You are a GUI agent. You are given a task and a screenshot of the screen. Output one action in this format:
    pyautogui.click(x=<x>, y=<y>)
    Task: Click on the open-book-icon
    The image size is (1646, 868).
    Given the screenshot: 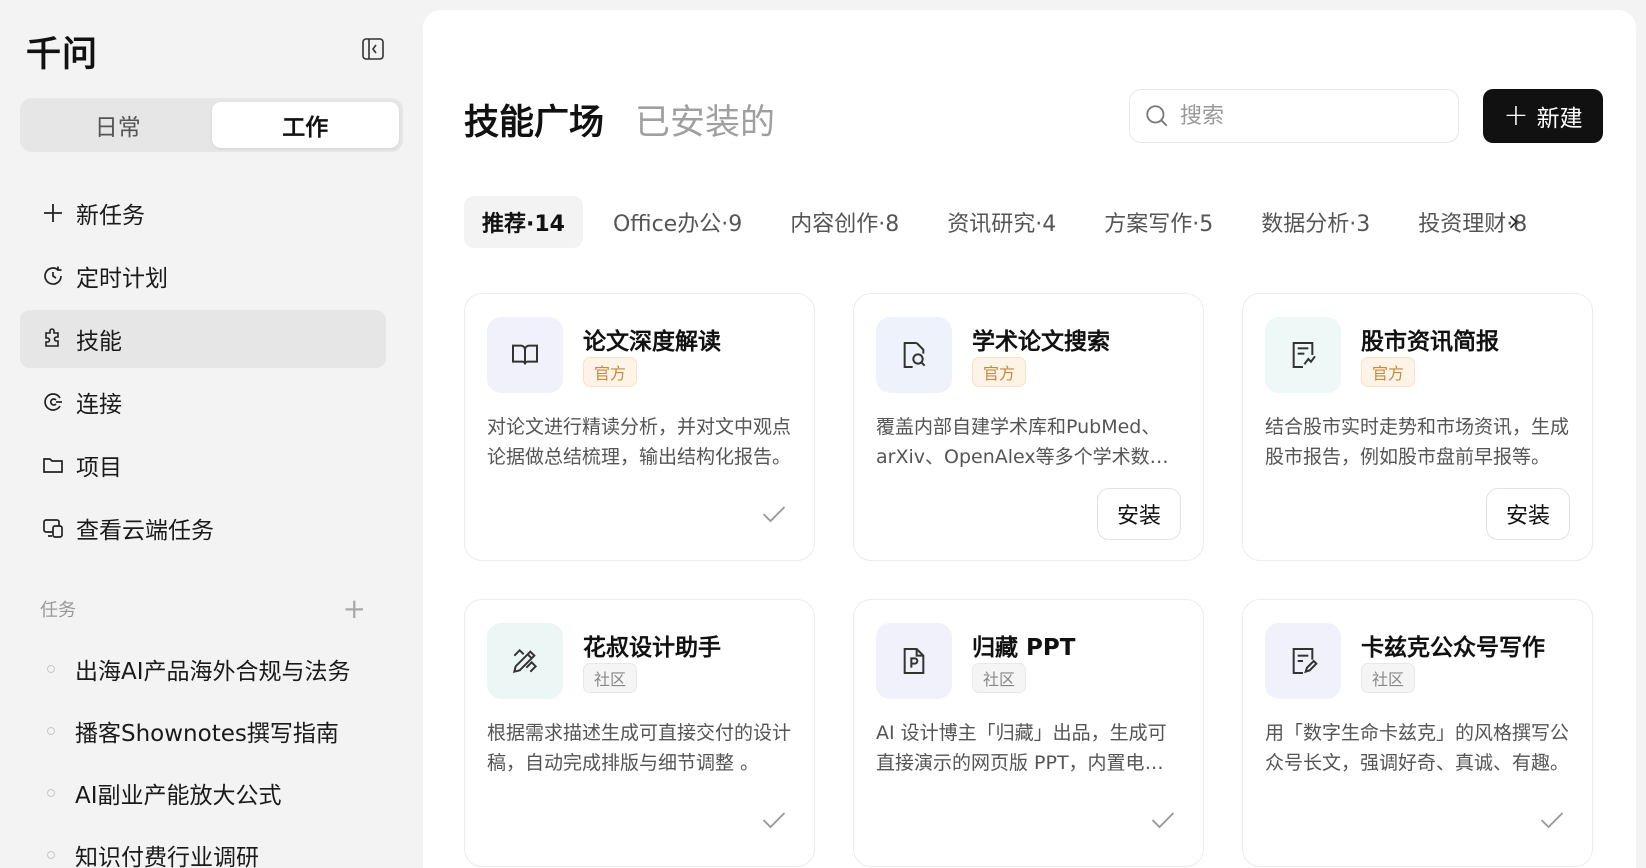 What is the action you would take?
    pyautogui.click(x=525, y=354)
    